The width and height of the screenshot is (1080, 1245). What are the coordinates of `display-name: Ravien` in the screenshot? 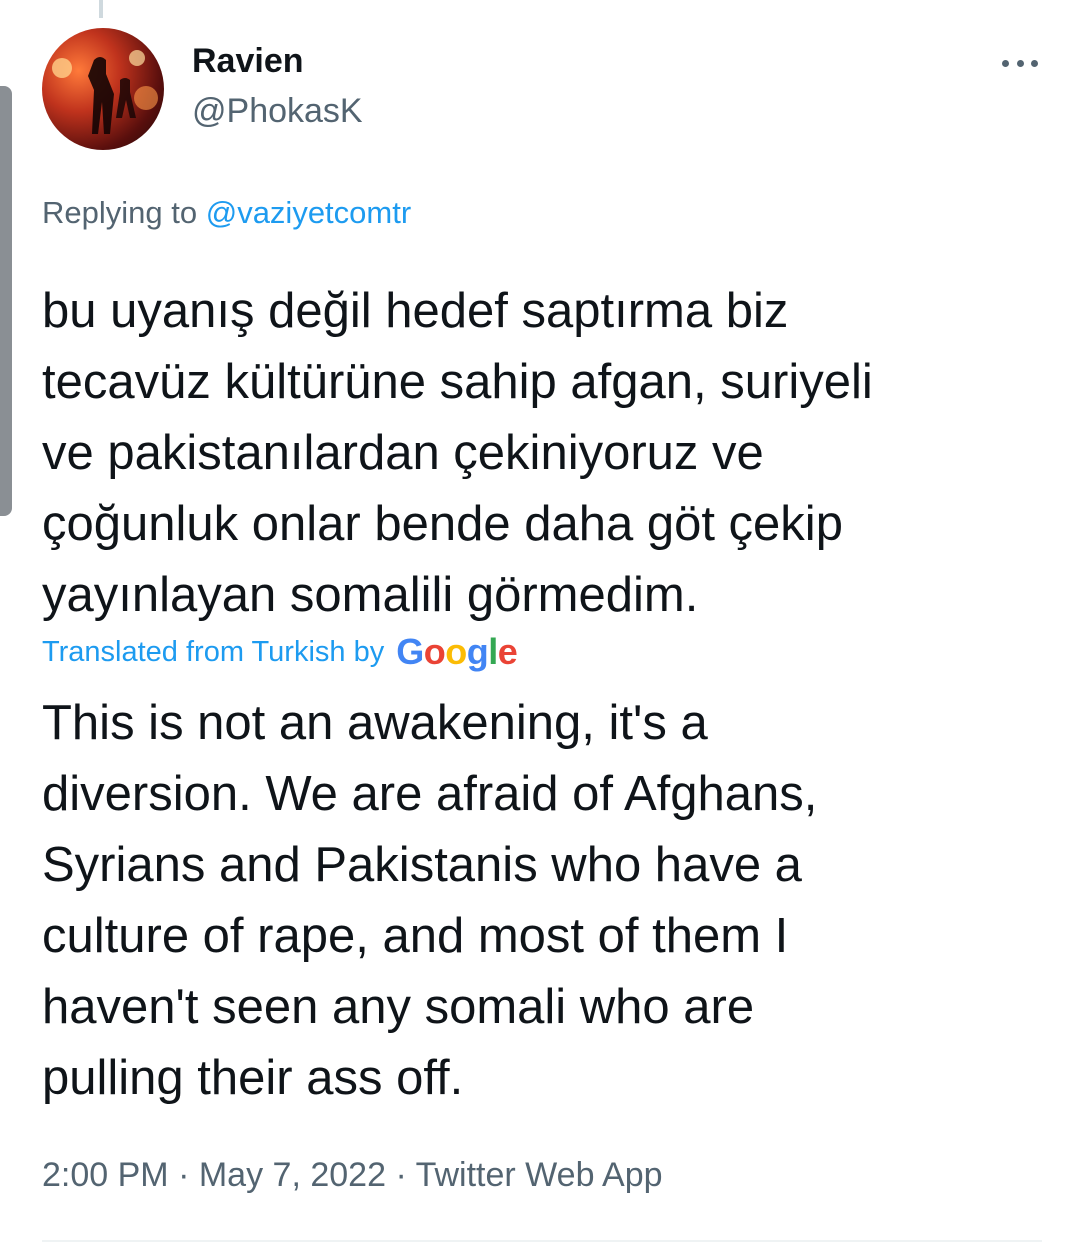 It's located at (248, 61).